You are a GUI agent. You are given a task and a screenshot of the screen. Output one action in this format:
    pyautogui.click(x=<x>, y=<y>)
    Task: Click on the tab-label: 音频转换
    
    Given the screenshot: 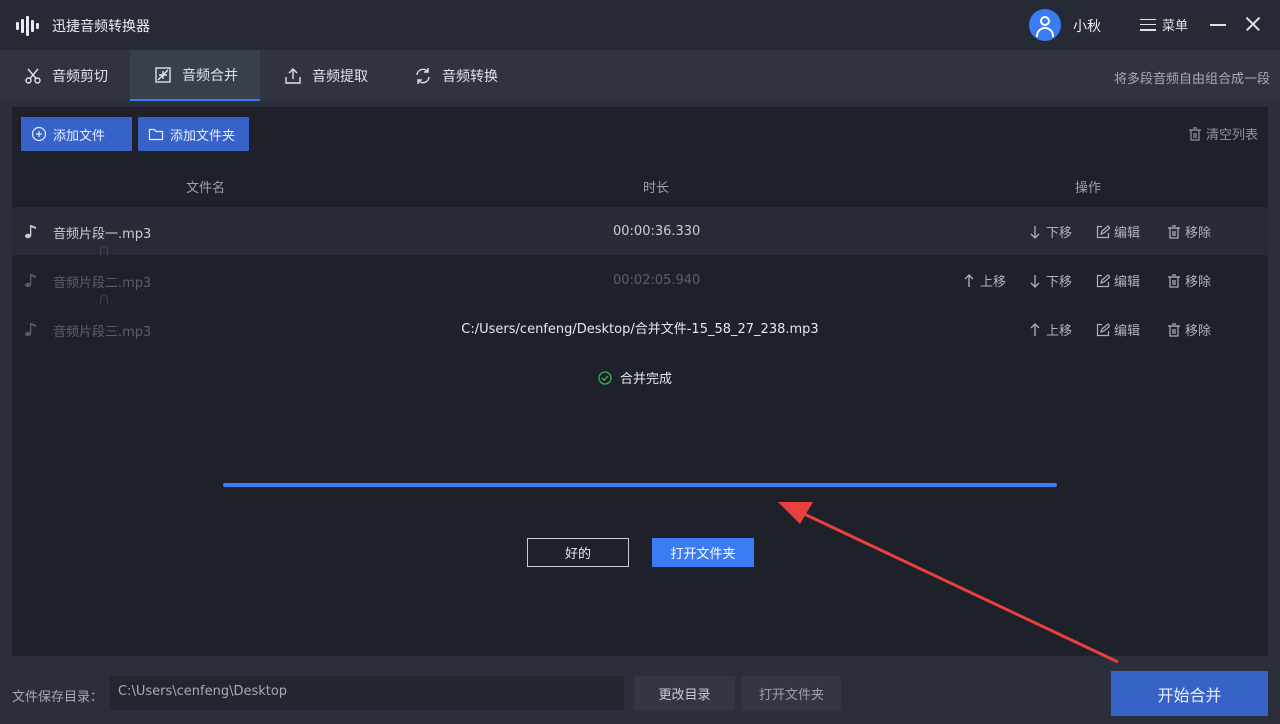 What is the action you would take?
    pyautogui.click(x=470, y=76)
    